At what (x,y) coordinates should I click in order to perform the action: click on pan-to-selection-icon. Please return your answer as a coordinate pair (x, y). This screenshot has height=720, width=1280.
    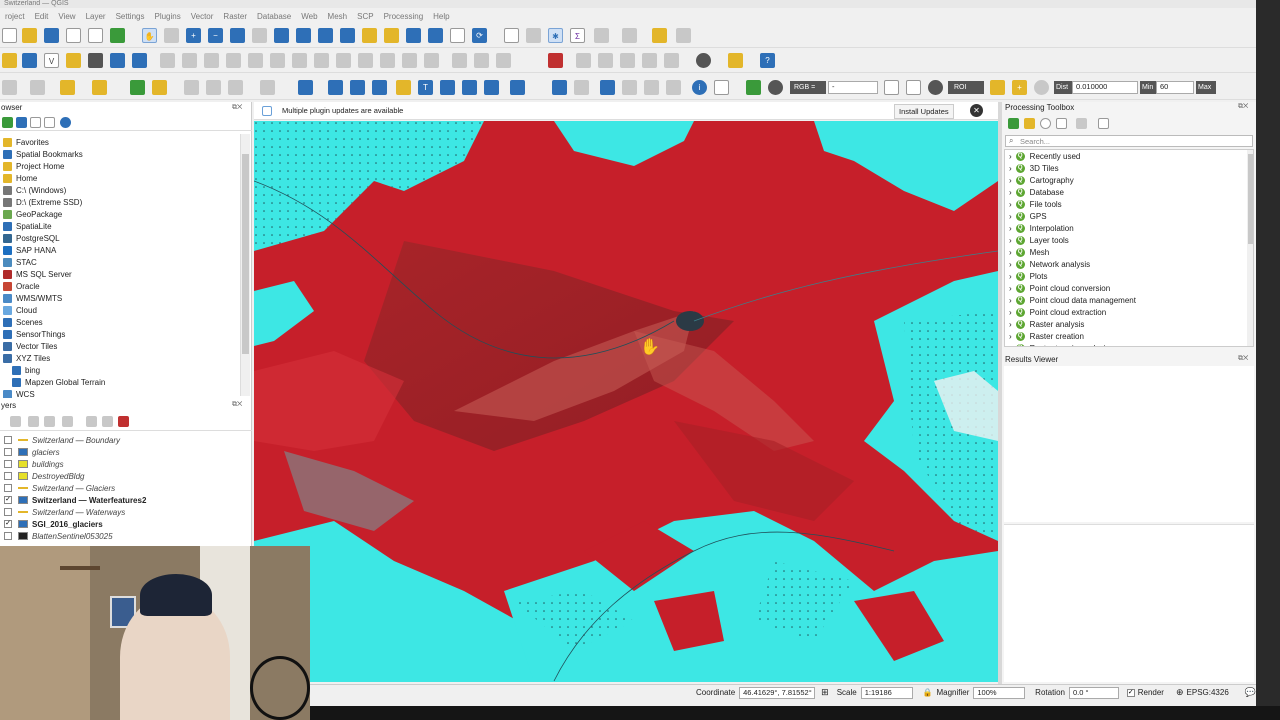
    Looking at the image, I should click on (171, 35).